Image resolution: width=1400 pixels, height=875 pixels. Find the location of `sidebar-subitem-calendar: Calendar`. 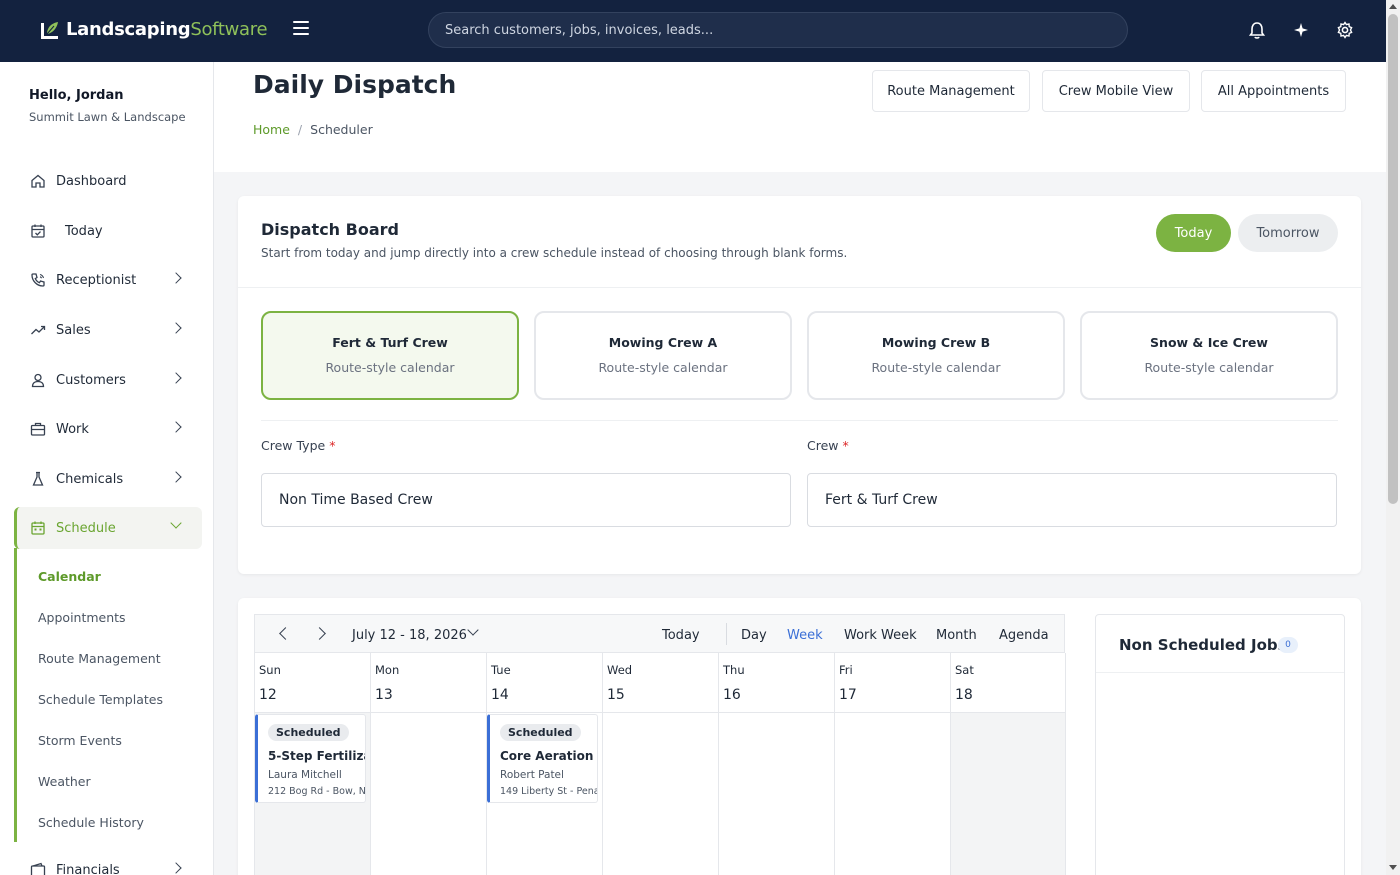

sidebar-subitem-calendar: Calendar is located at coordinates (69, 576).